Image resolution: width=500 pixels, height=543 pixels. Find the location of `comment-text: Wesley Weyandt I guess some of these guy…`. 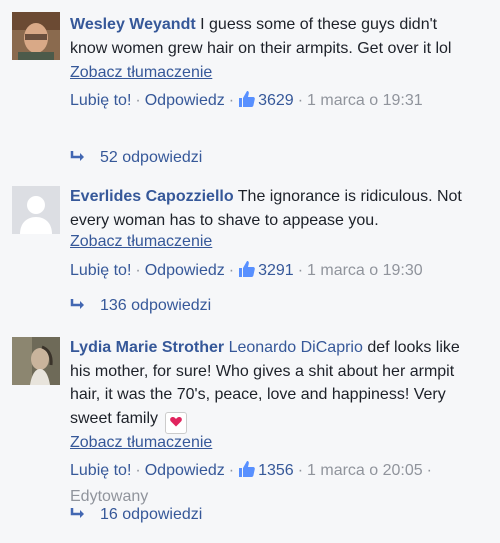

comment-text: Wesley Weyandt I guess some of these guy… is located at coordinates (272, 36).